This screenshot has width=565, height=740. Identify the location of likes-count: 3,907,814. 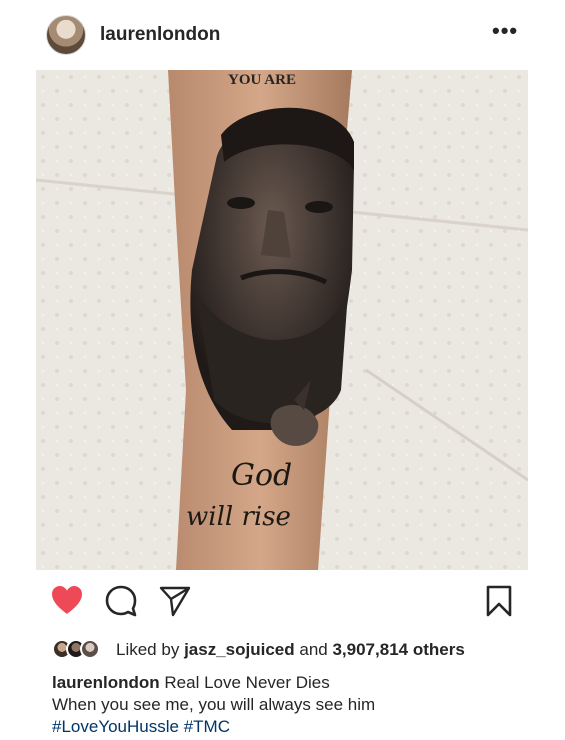
(370, 649).